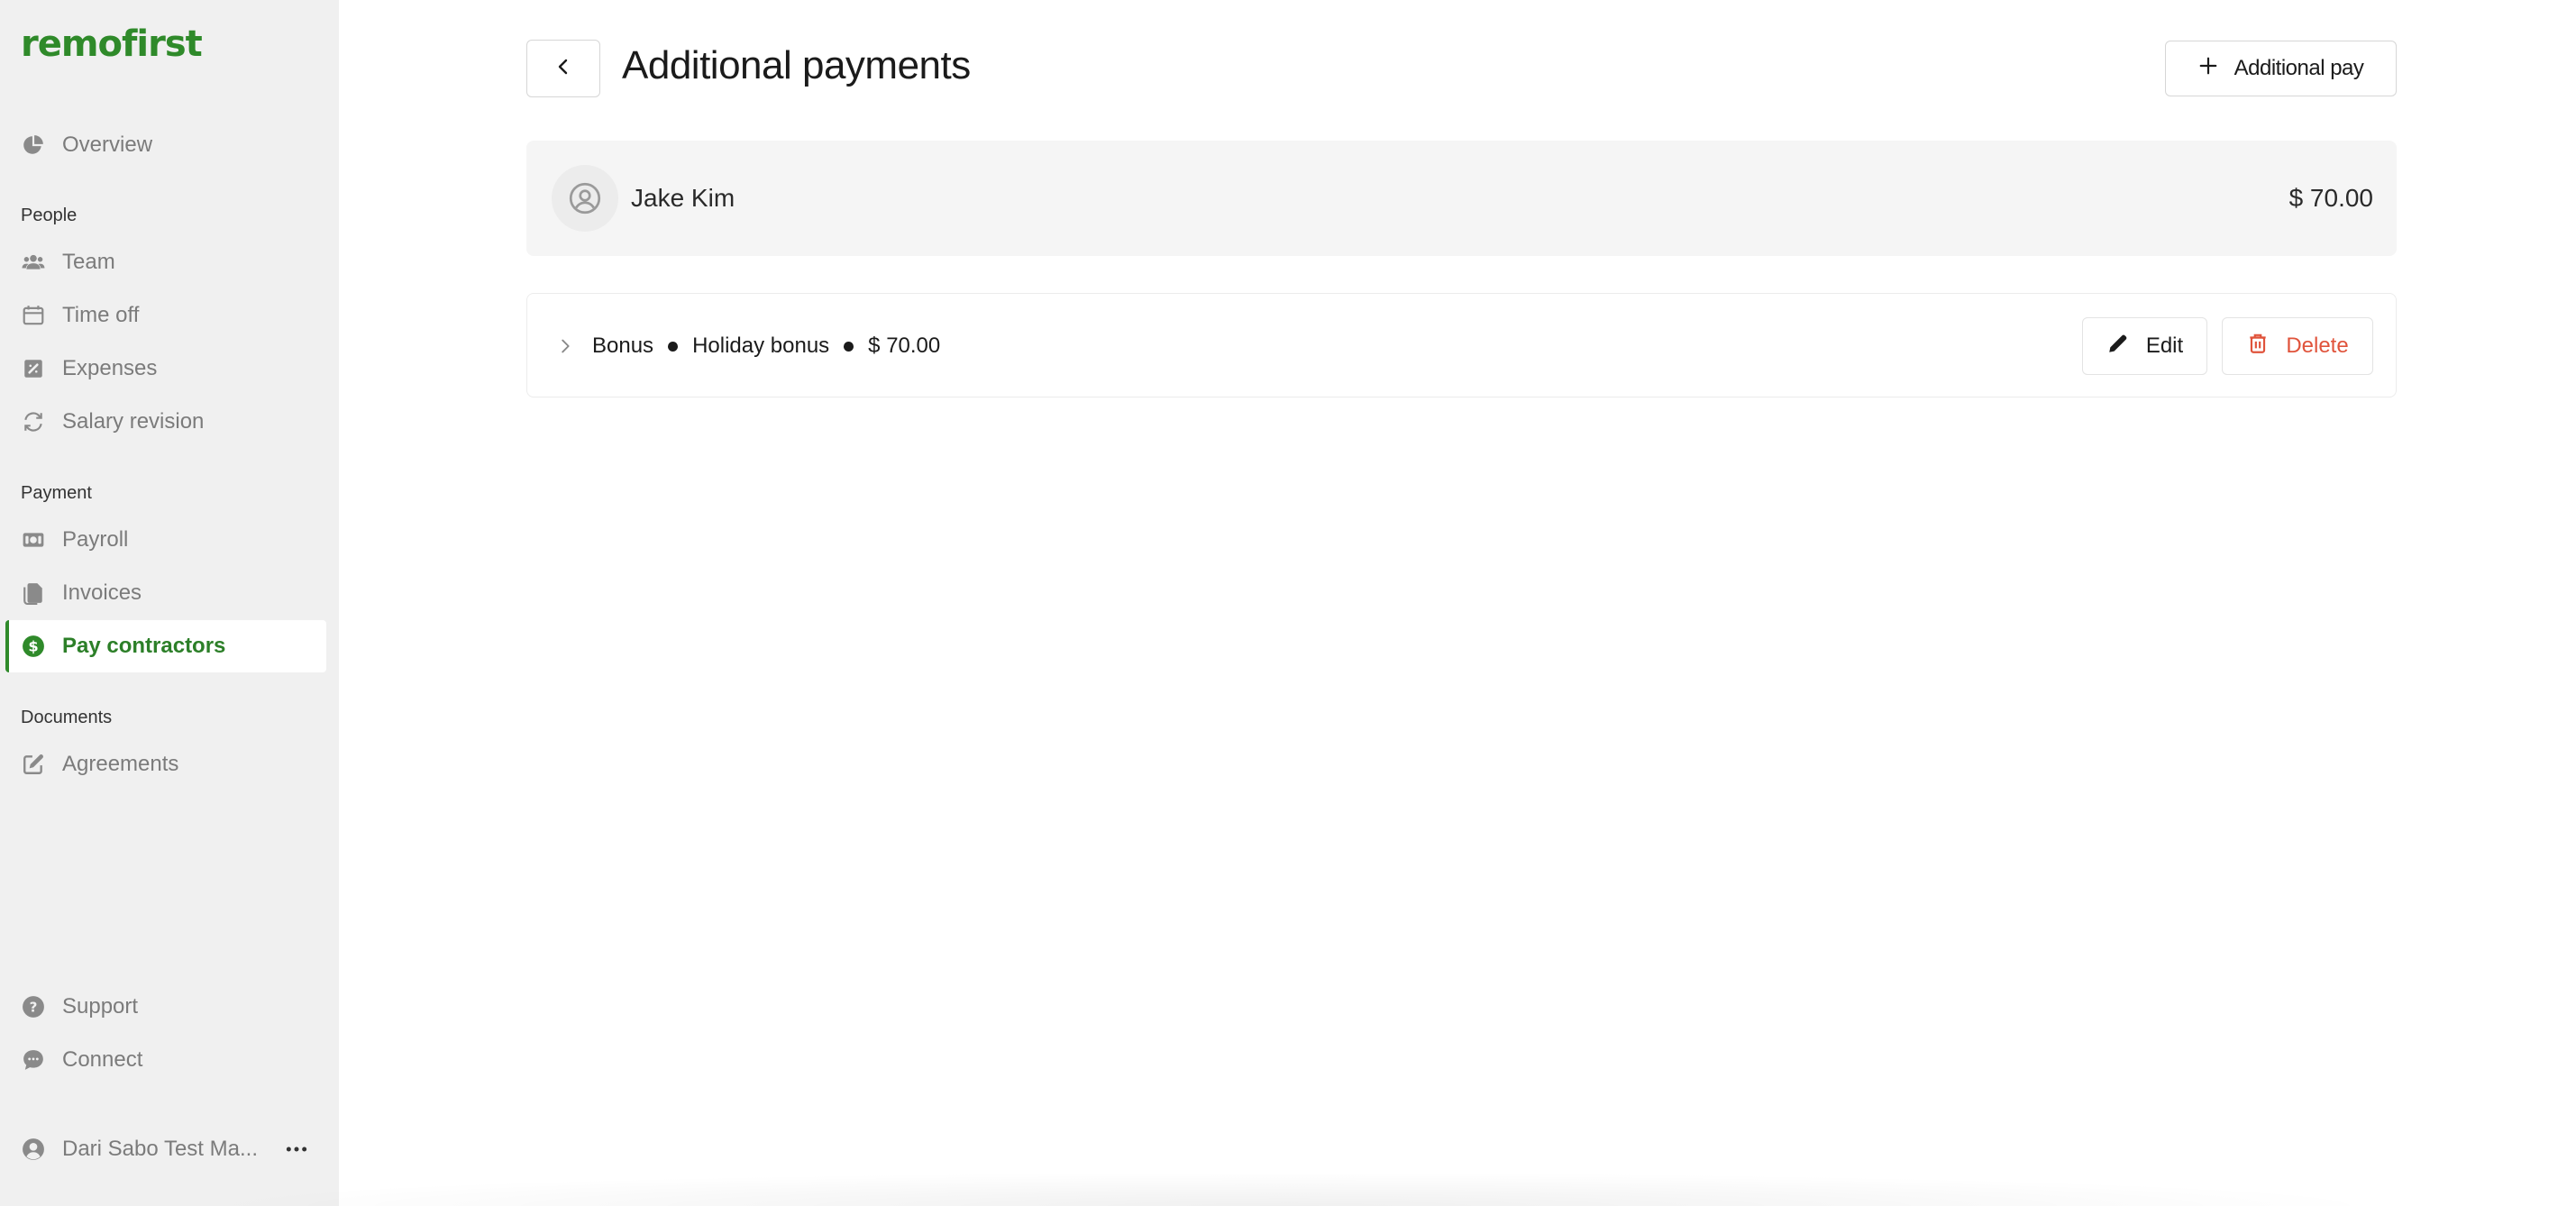 This screenshot has width=2576, height=1206. What do you see at coordinates (796, 65) in the screenshot?
I see `page-title: Additional payments` at bounding box center [796, 65].